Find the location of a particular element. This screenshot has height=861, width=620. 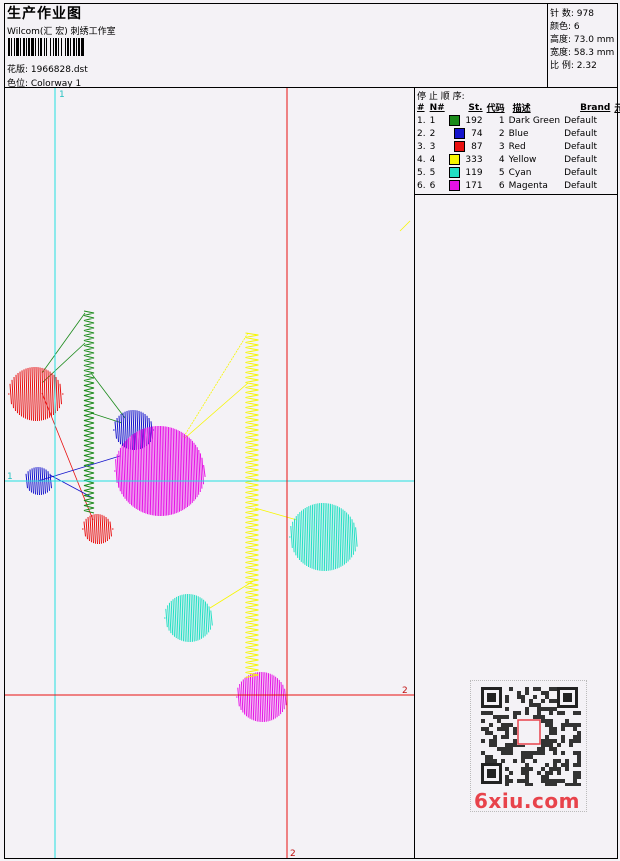

cyan-h-axis-label: 1 is located at coordinates (10, 477).